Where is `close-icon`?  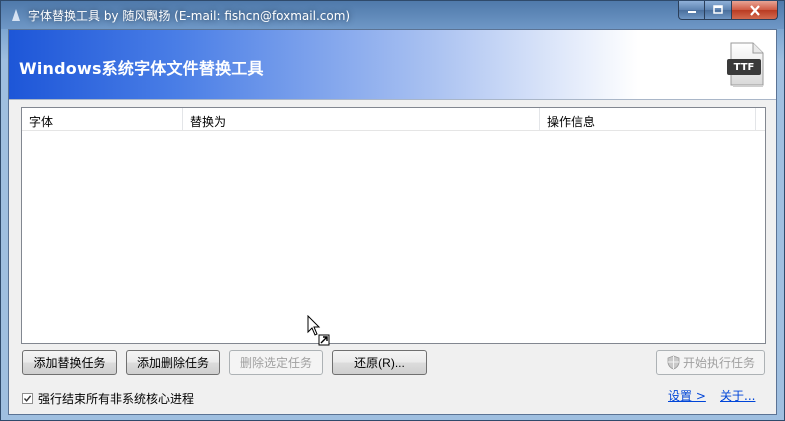 close-icon is located at coordinates (754, 10).